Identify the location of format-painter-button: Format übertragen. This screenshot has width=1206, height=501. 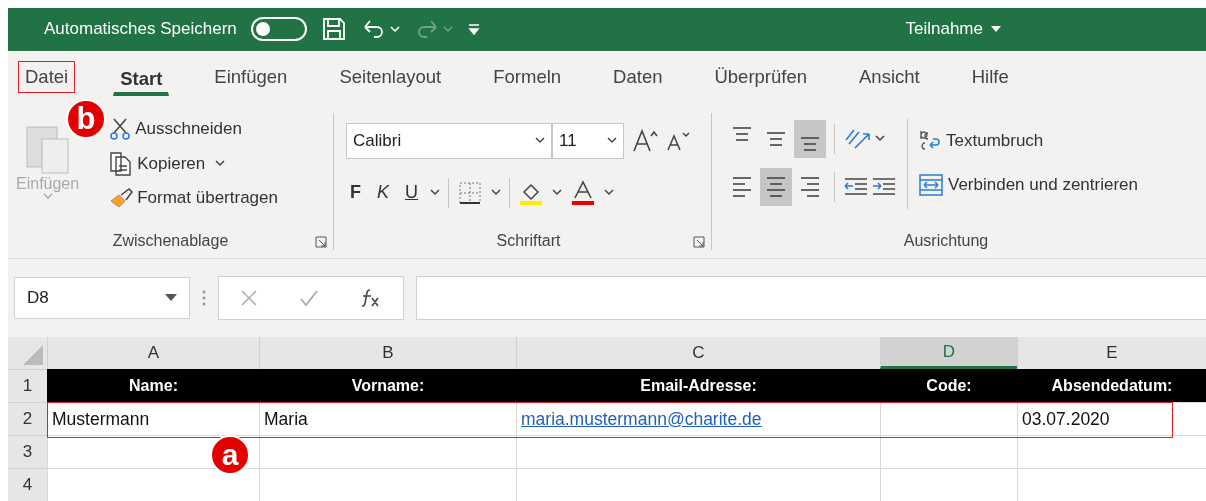
(193, 197).